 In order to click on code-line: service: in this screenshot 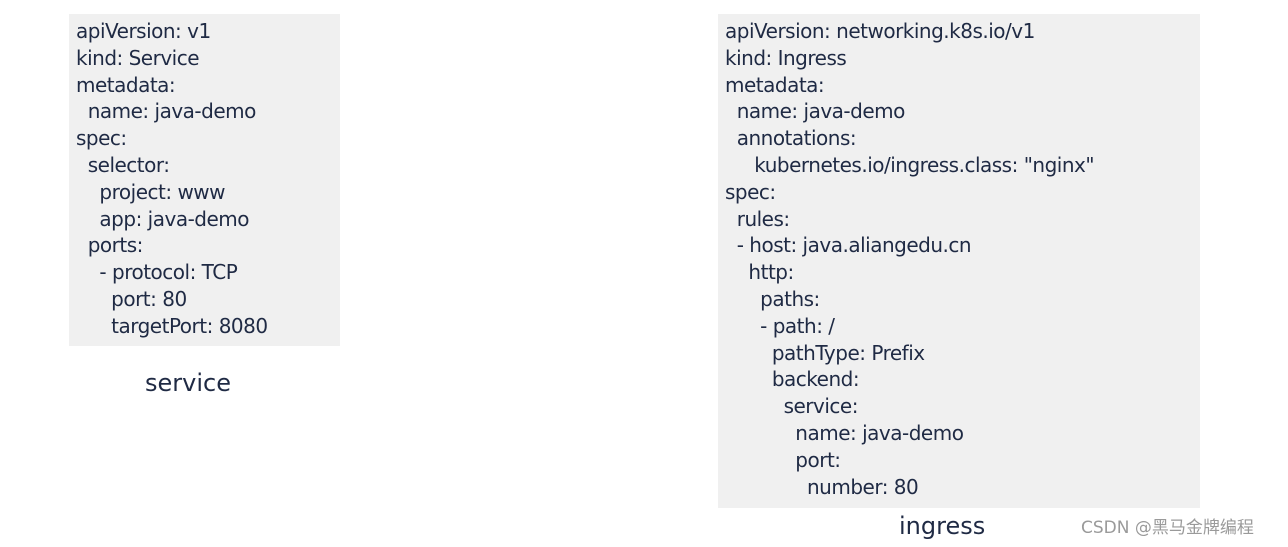, I will do `click(792, 406)`.